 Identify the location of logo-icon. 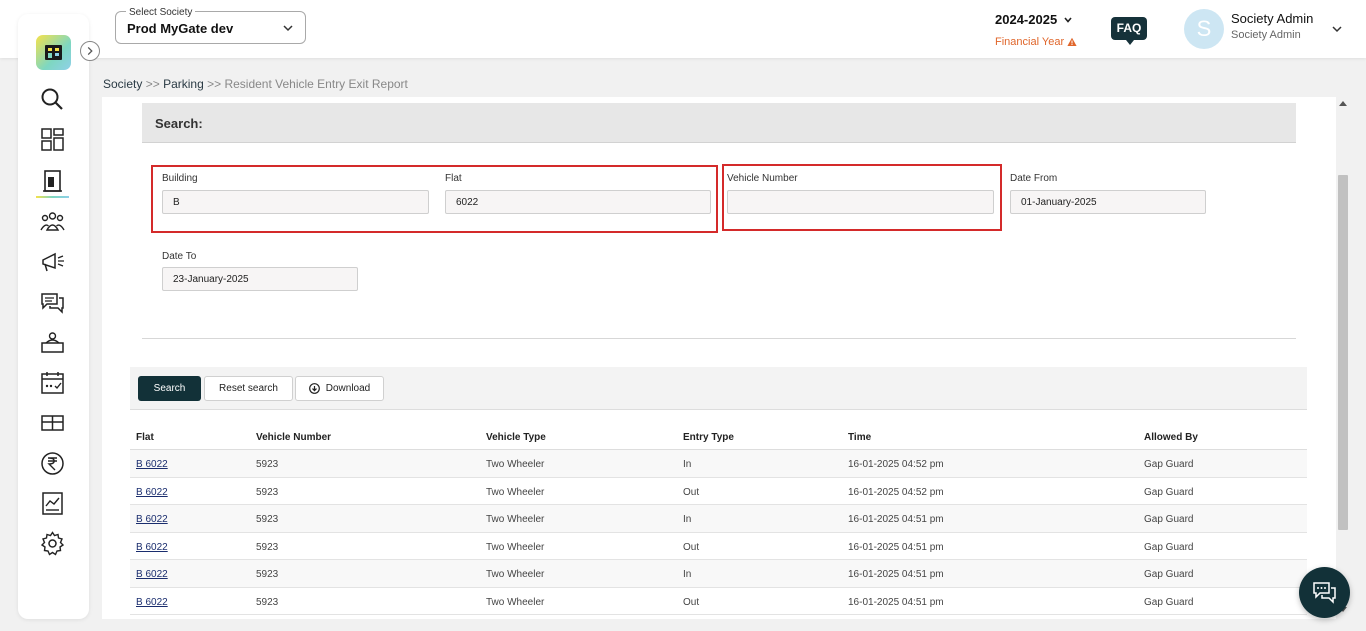
(53, 52).